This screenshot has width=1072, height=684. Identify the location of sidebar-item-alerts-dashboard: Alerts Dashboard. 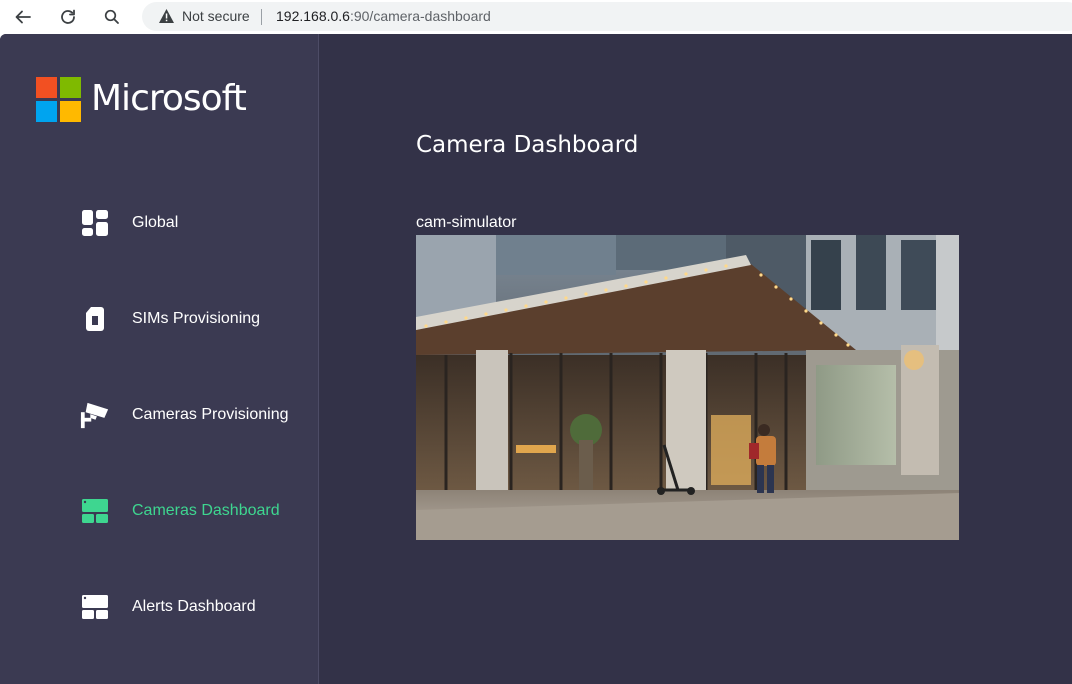
(195, 607).